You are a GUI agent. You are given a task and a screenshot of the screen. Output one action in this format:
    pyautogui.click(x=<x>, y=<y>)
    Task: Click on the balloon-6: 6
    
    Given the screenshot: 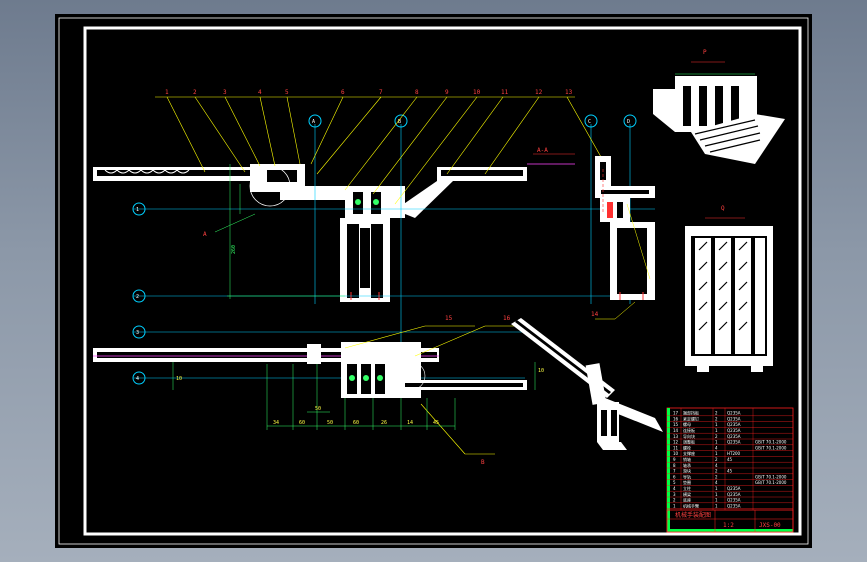 What is the action you would take?
    pyautogui.click(x=343, y=92)
    